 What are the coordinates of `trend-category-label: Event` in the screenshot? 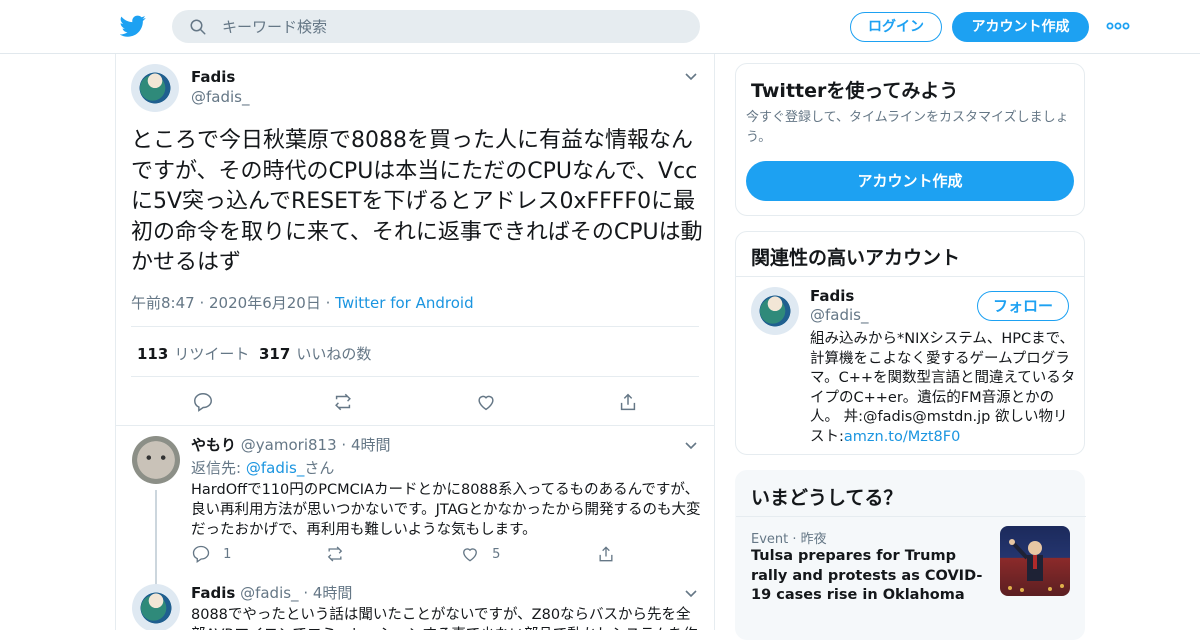 It's located at (770, 539).